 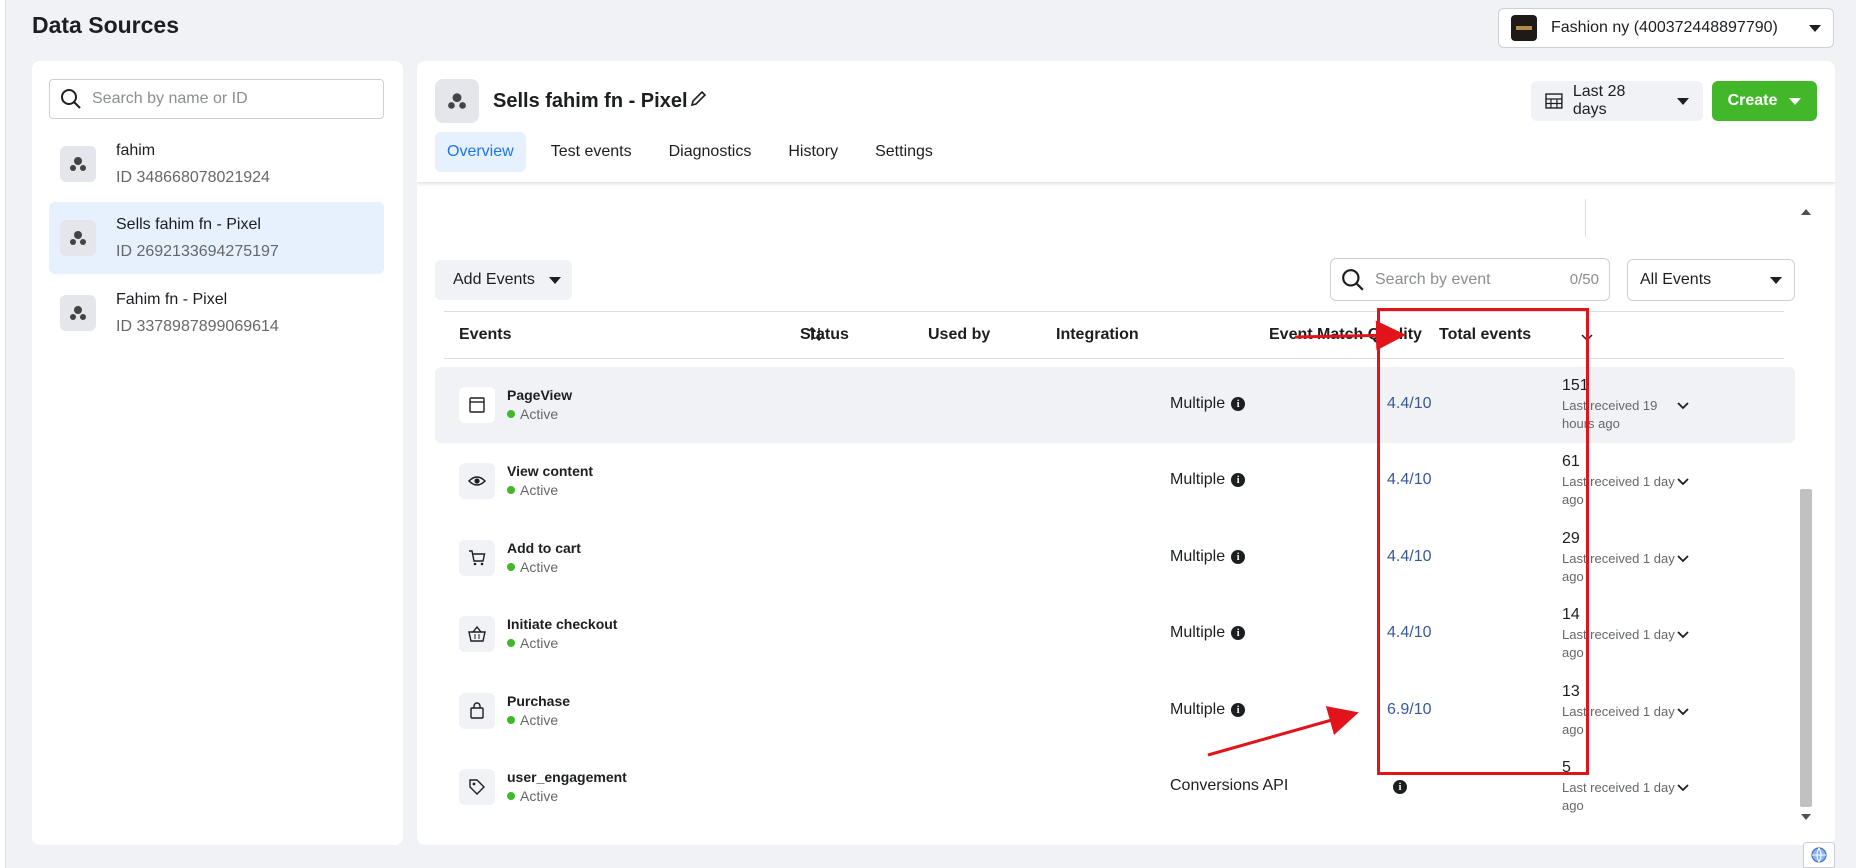 I want to click on create-label: Create, so click(x=1752, y=100).